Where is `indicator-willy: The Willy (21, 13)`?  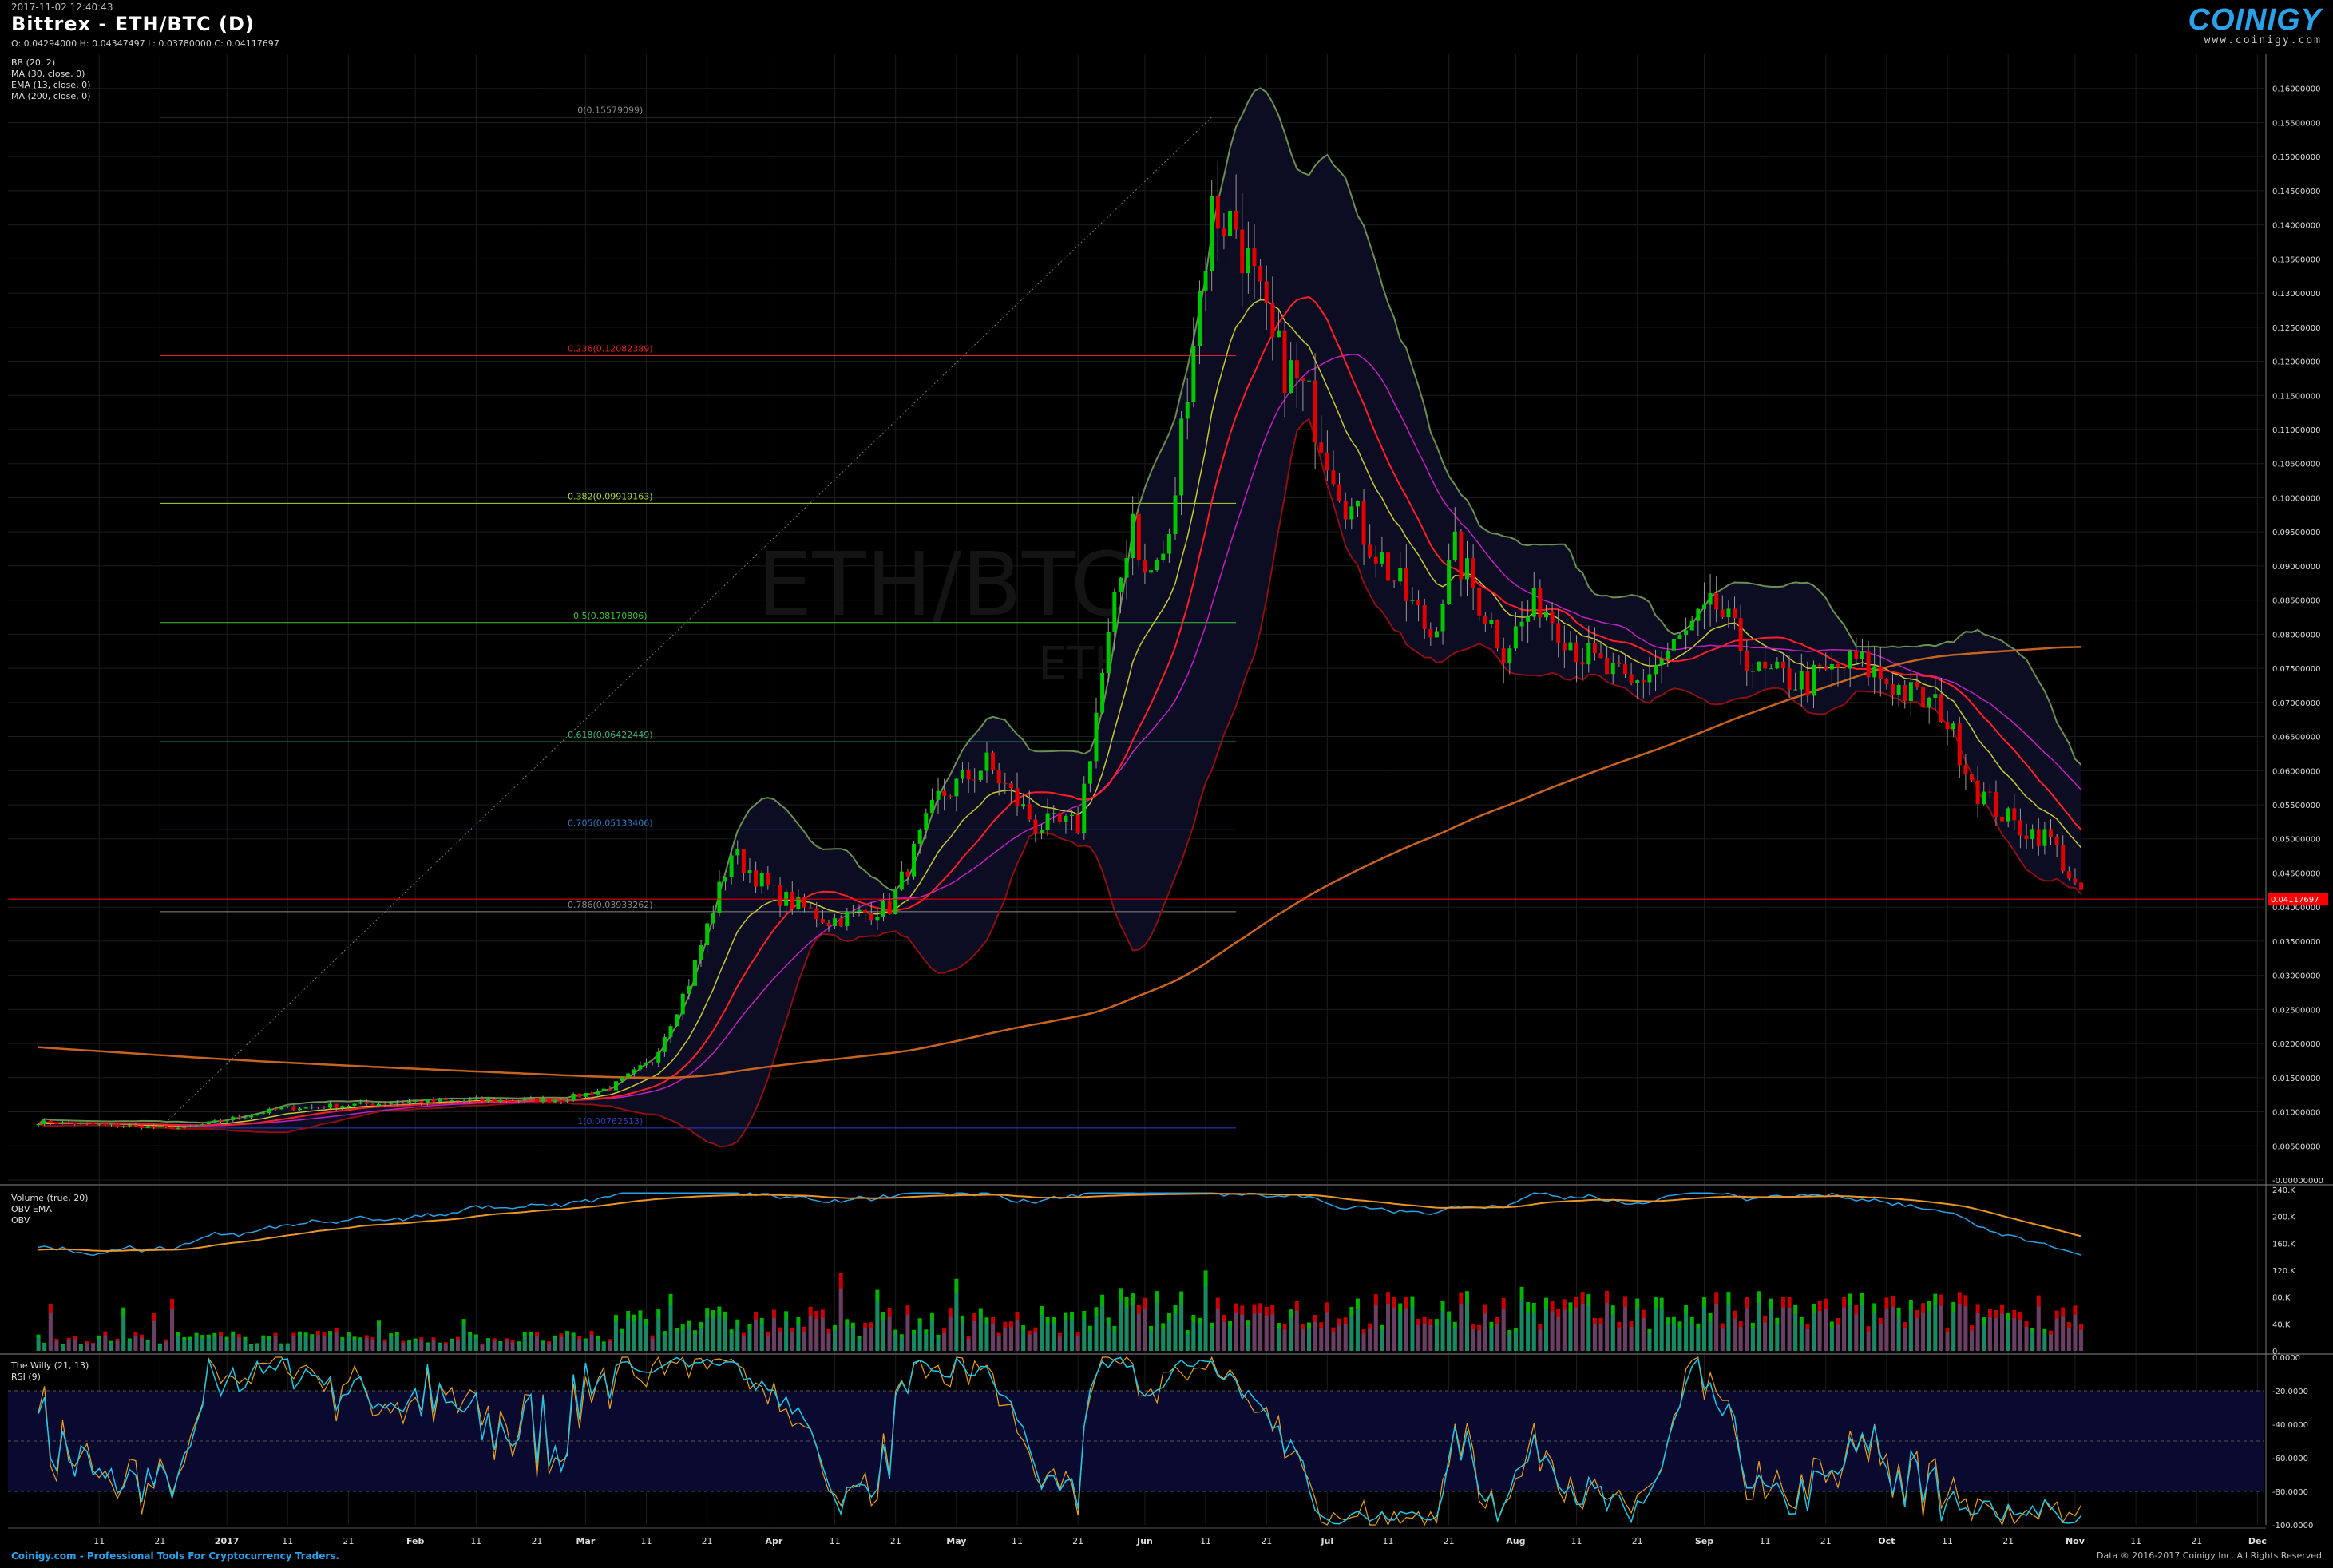 indicator-willy: The Willy (21, 13) is located at coordinates (50, 1365).